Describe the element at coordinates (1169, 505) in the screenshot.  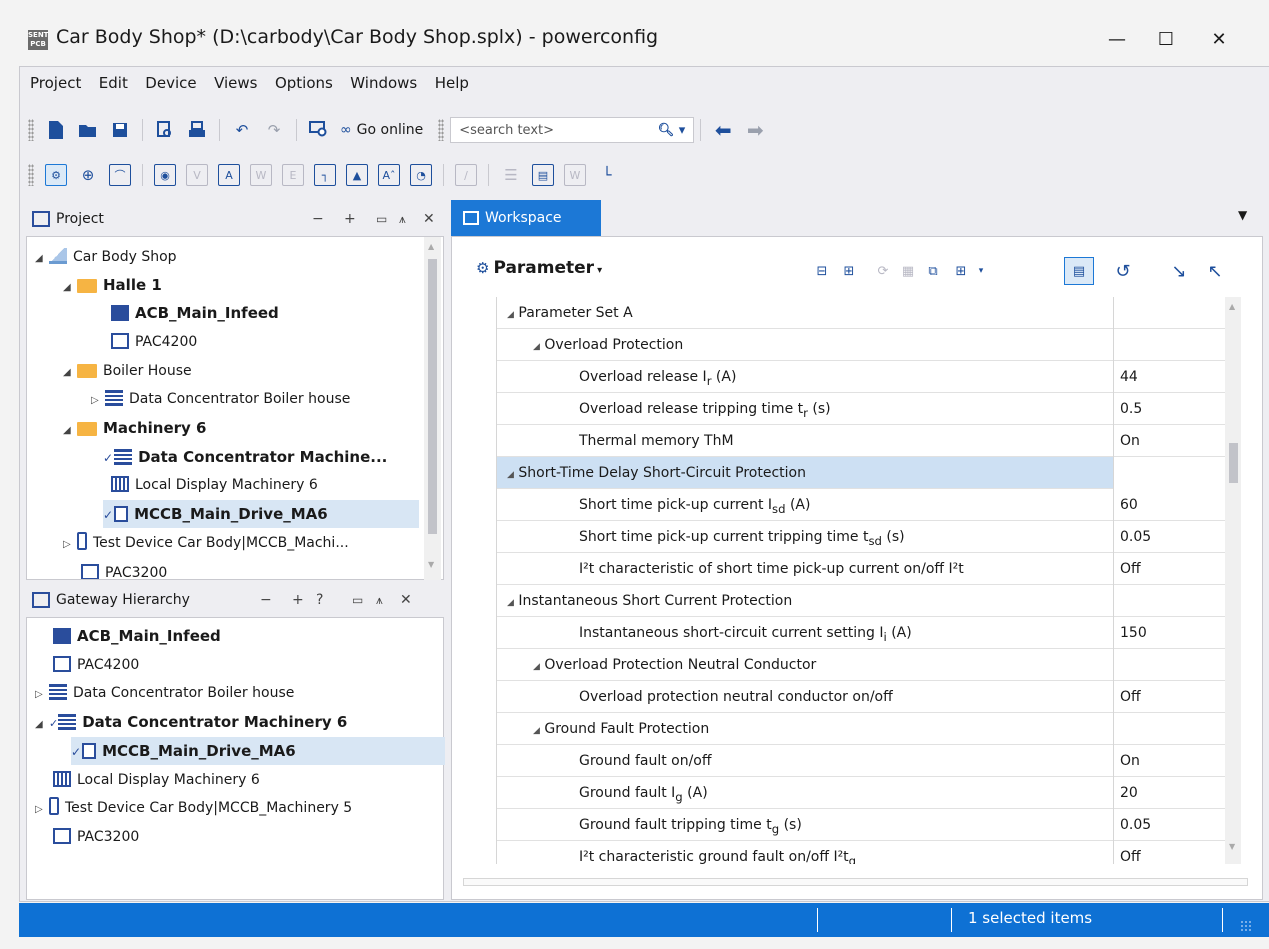
I see `param-value: 60` at that location.